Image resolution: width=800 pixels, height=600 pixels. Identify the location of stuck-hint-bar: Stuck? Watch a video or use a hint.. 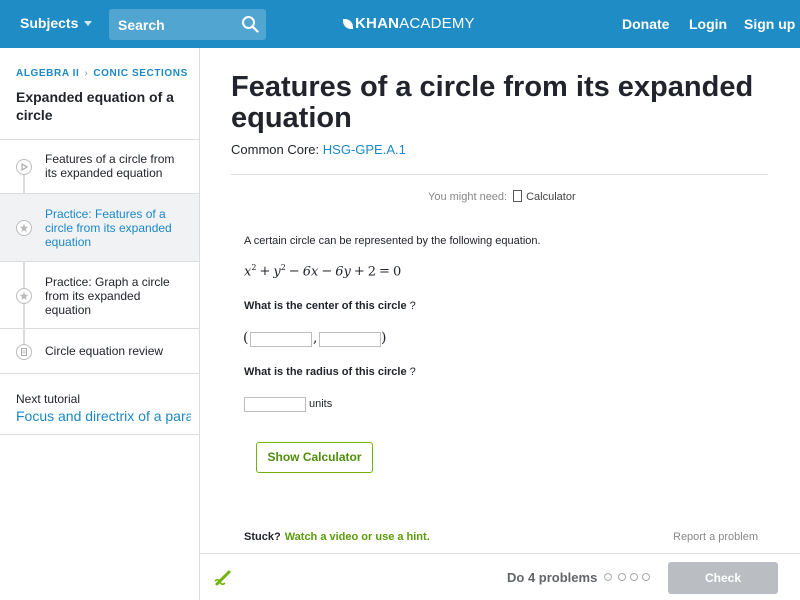
(337, 537).